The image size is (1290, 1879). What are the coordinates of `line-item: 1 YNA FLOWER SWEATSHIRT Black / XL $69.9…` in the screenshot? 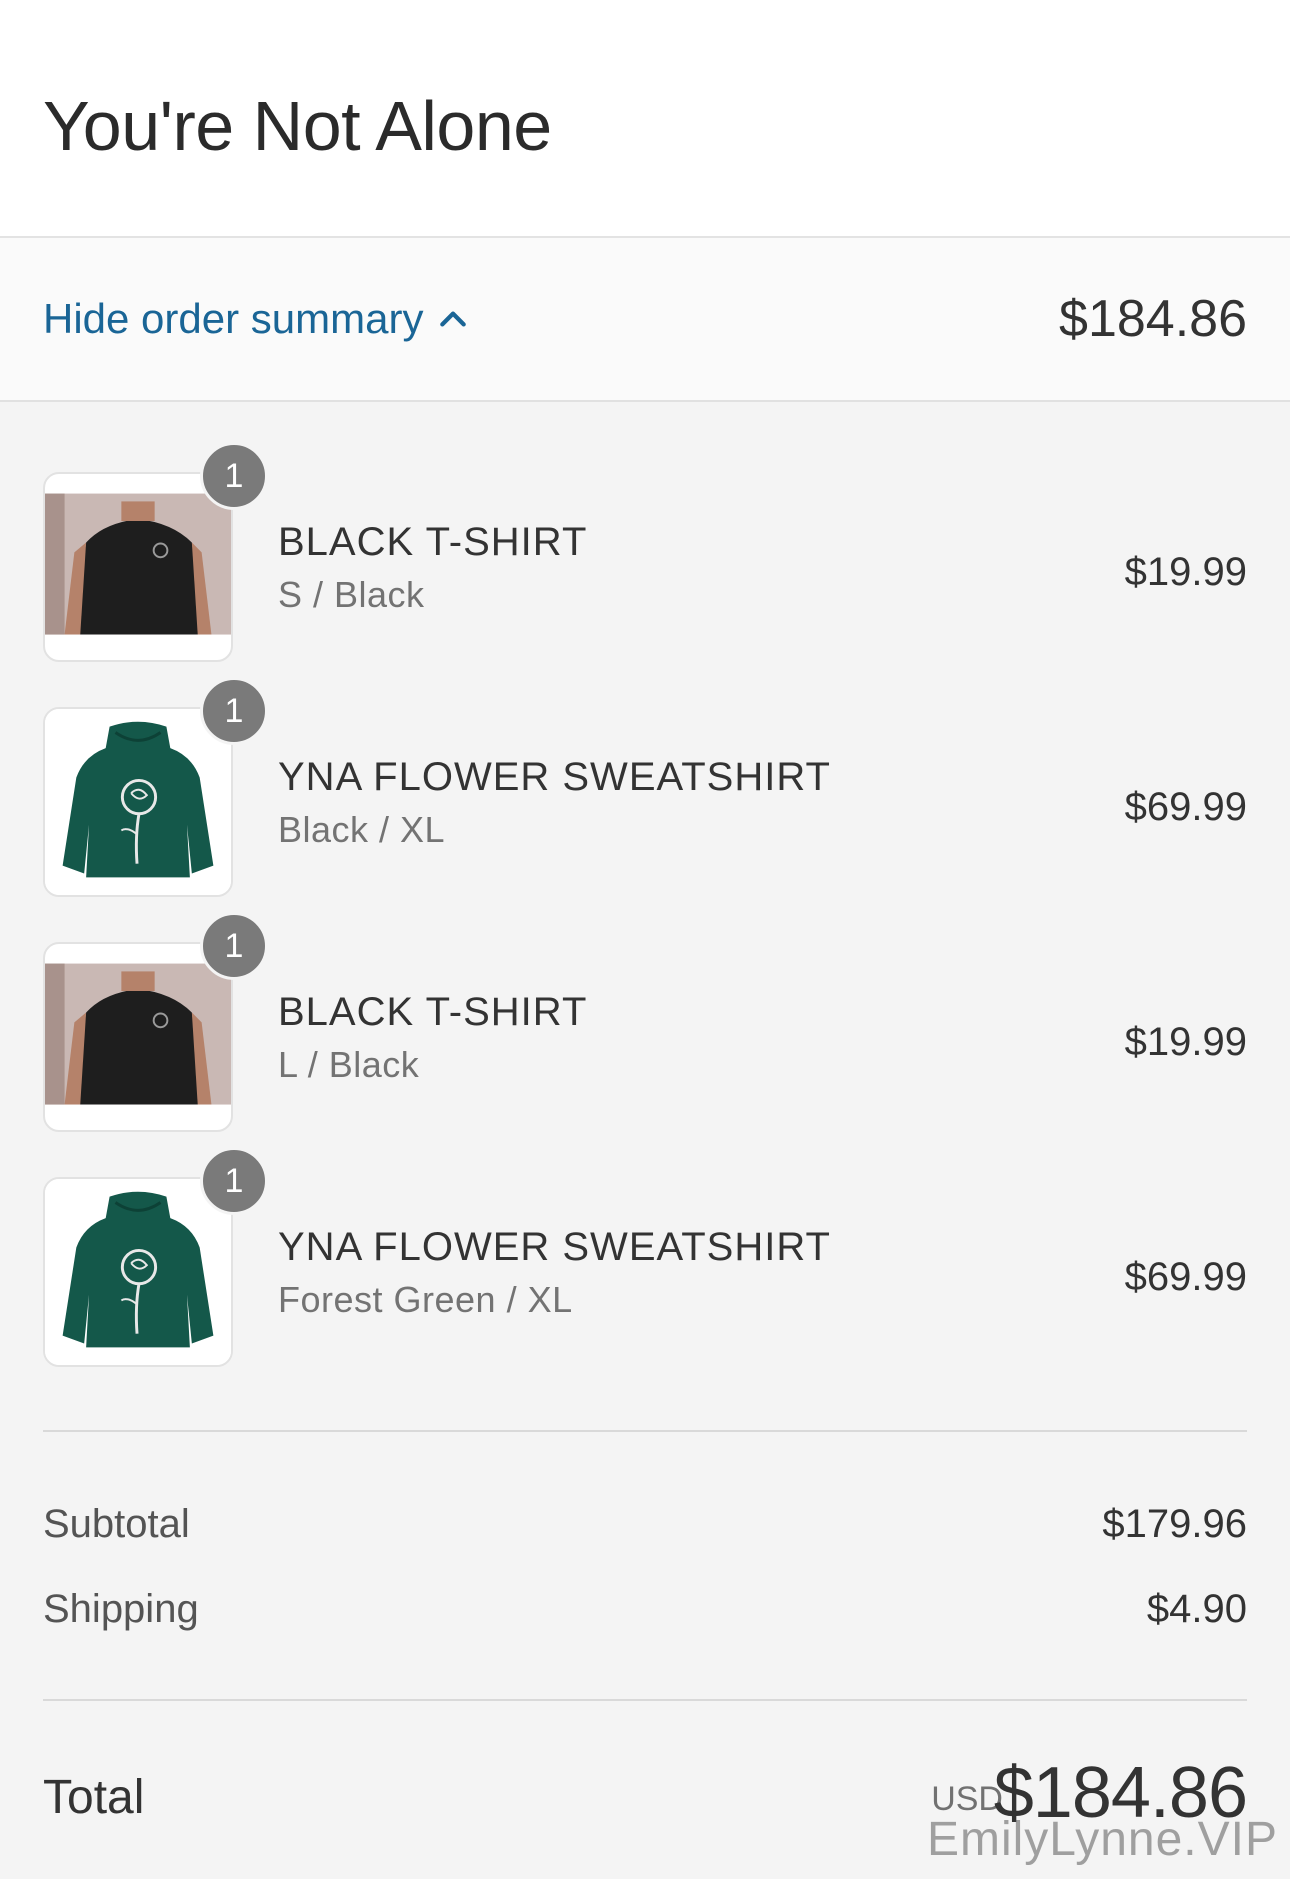 It's located at (645, 786).